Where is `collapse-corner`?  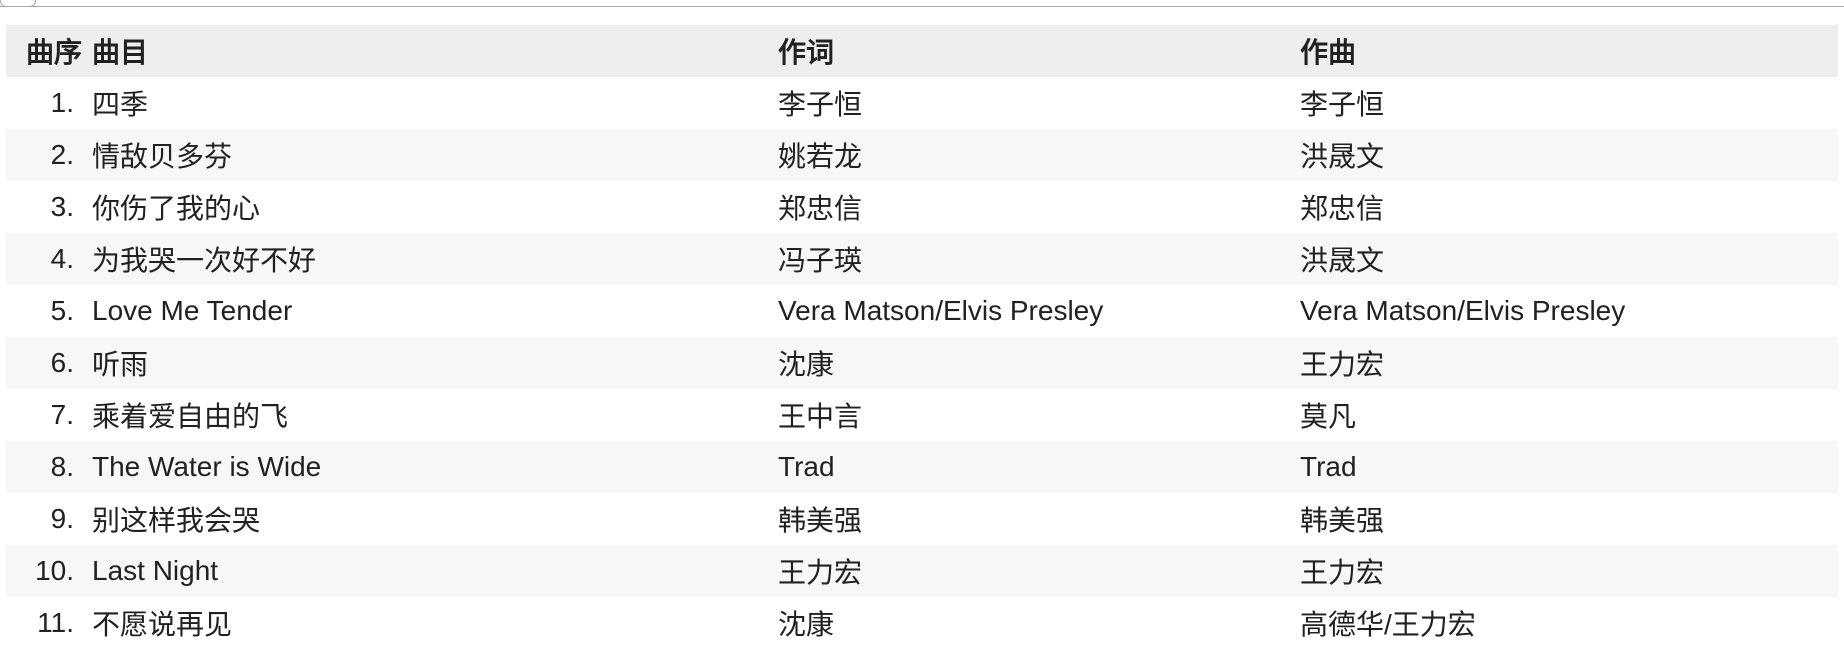 collapse-corner is located at coordinates (18, 3).